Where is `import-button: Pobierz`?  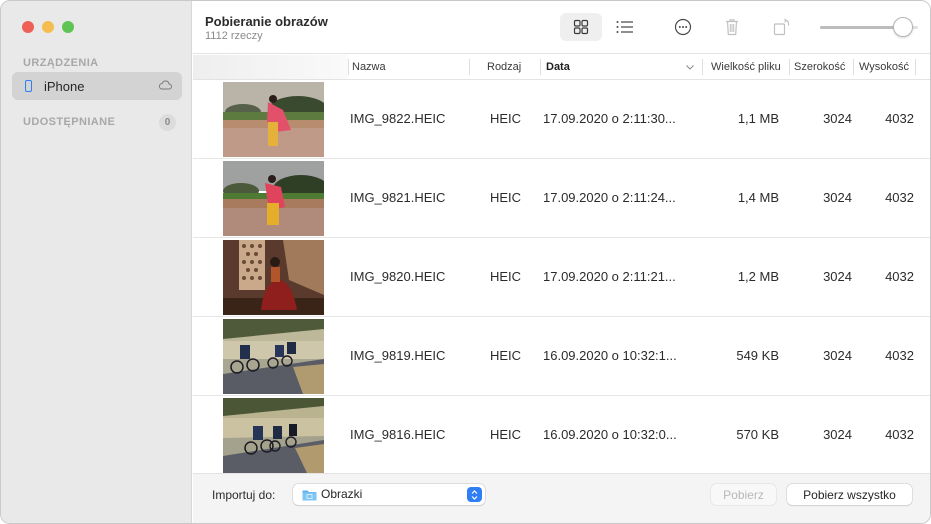
import-button: Pobierz is located at coordinates (743, 494).